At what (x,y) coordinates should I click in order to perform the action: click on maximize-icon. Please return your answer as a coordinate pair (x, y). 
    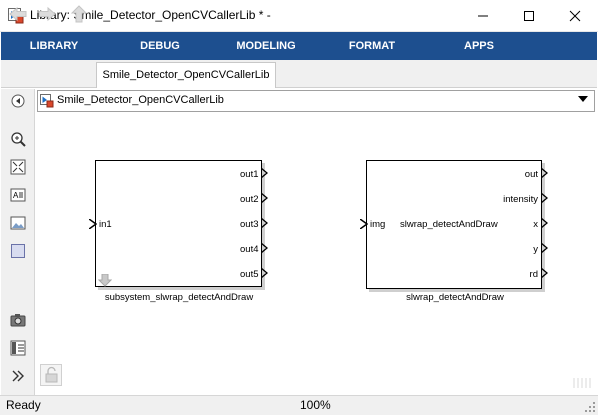
    Looking at the image, I should click on (529, 15).